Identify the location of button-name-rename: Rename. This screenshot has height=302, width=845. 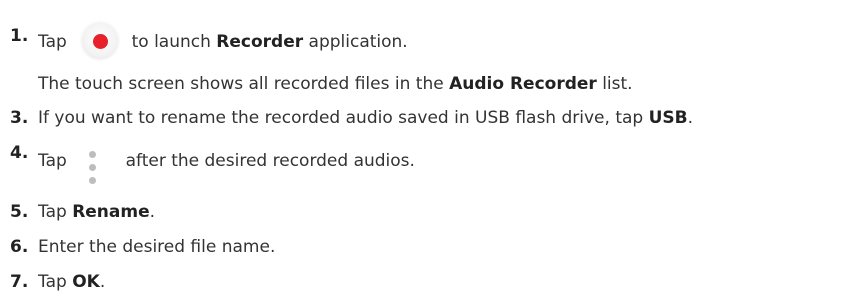
(111, 212).